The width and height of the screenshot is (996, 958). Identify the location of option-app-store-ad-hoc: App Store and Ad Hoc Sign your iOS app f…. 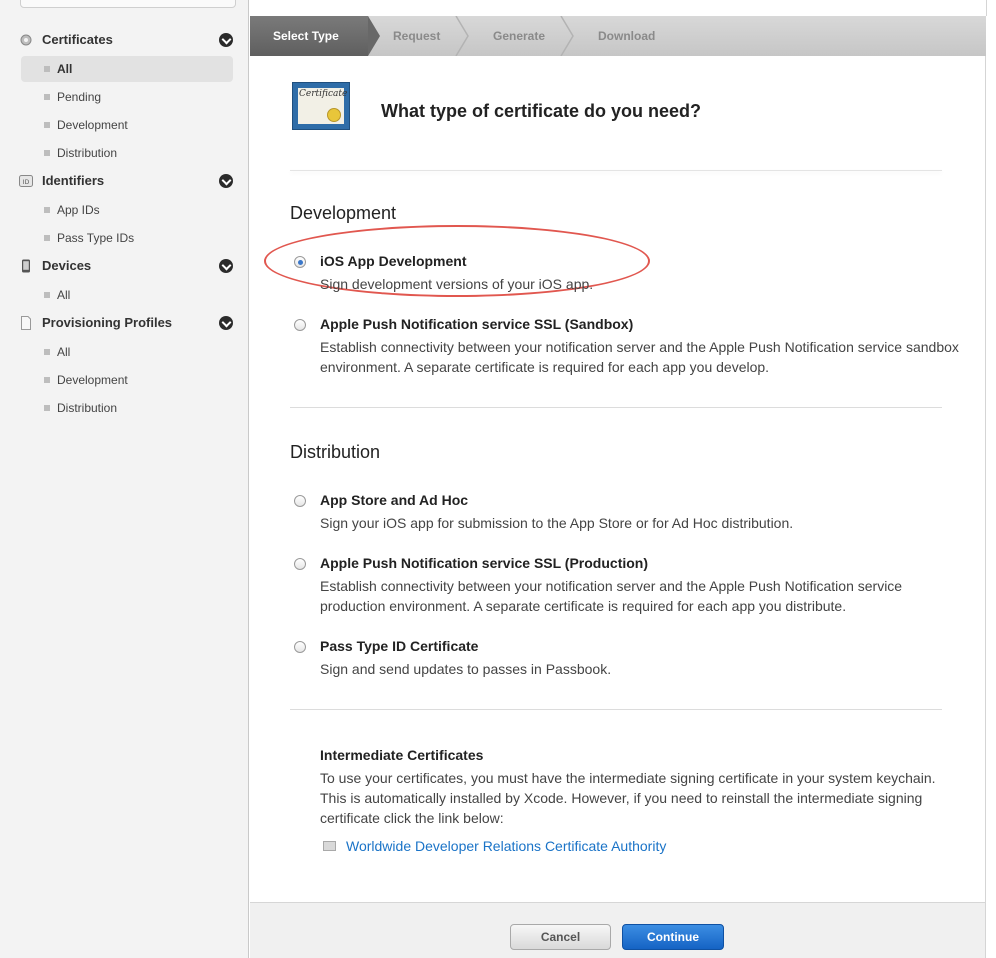
(624, 513).